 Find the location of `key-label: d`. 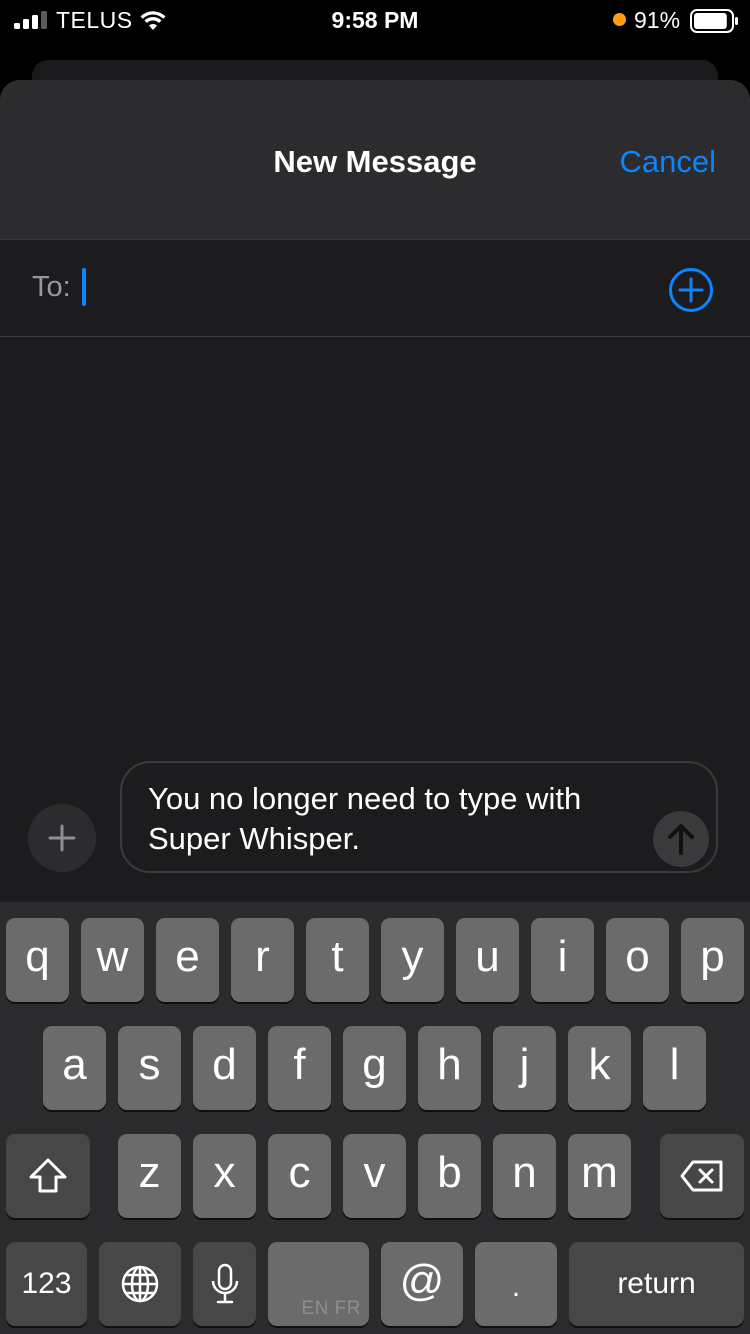

key-label: d is located at coordinates (224, 1064).